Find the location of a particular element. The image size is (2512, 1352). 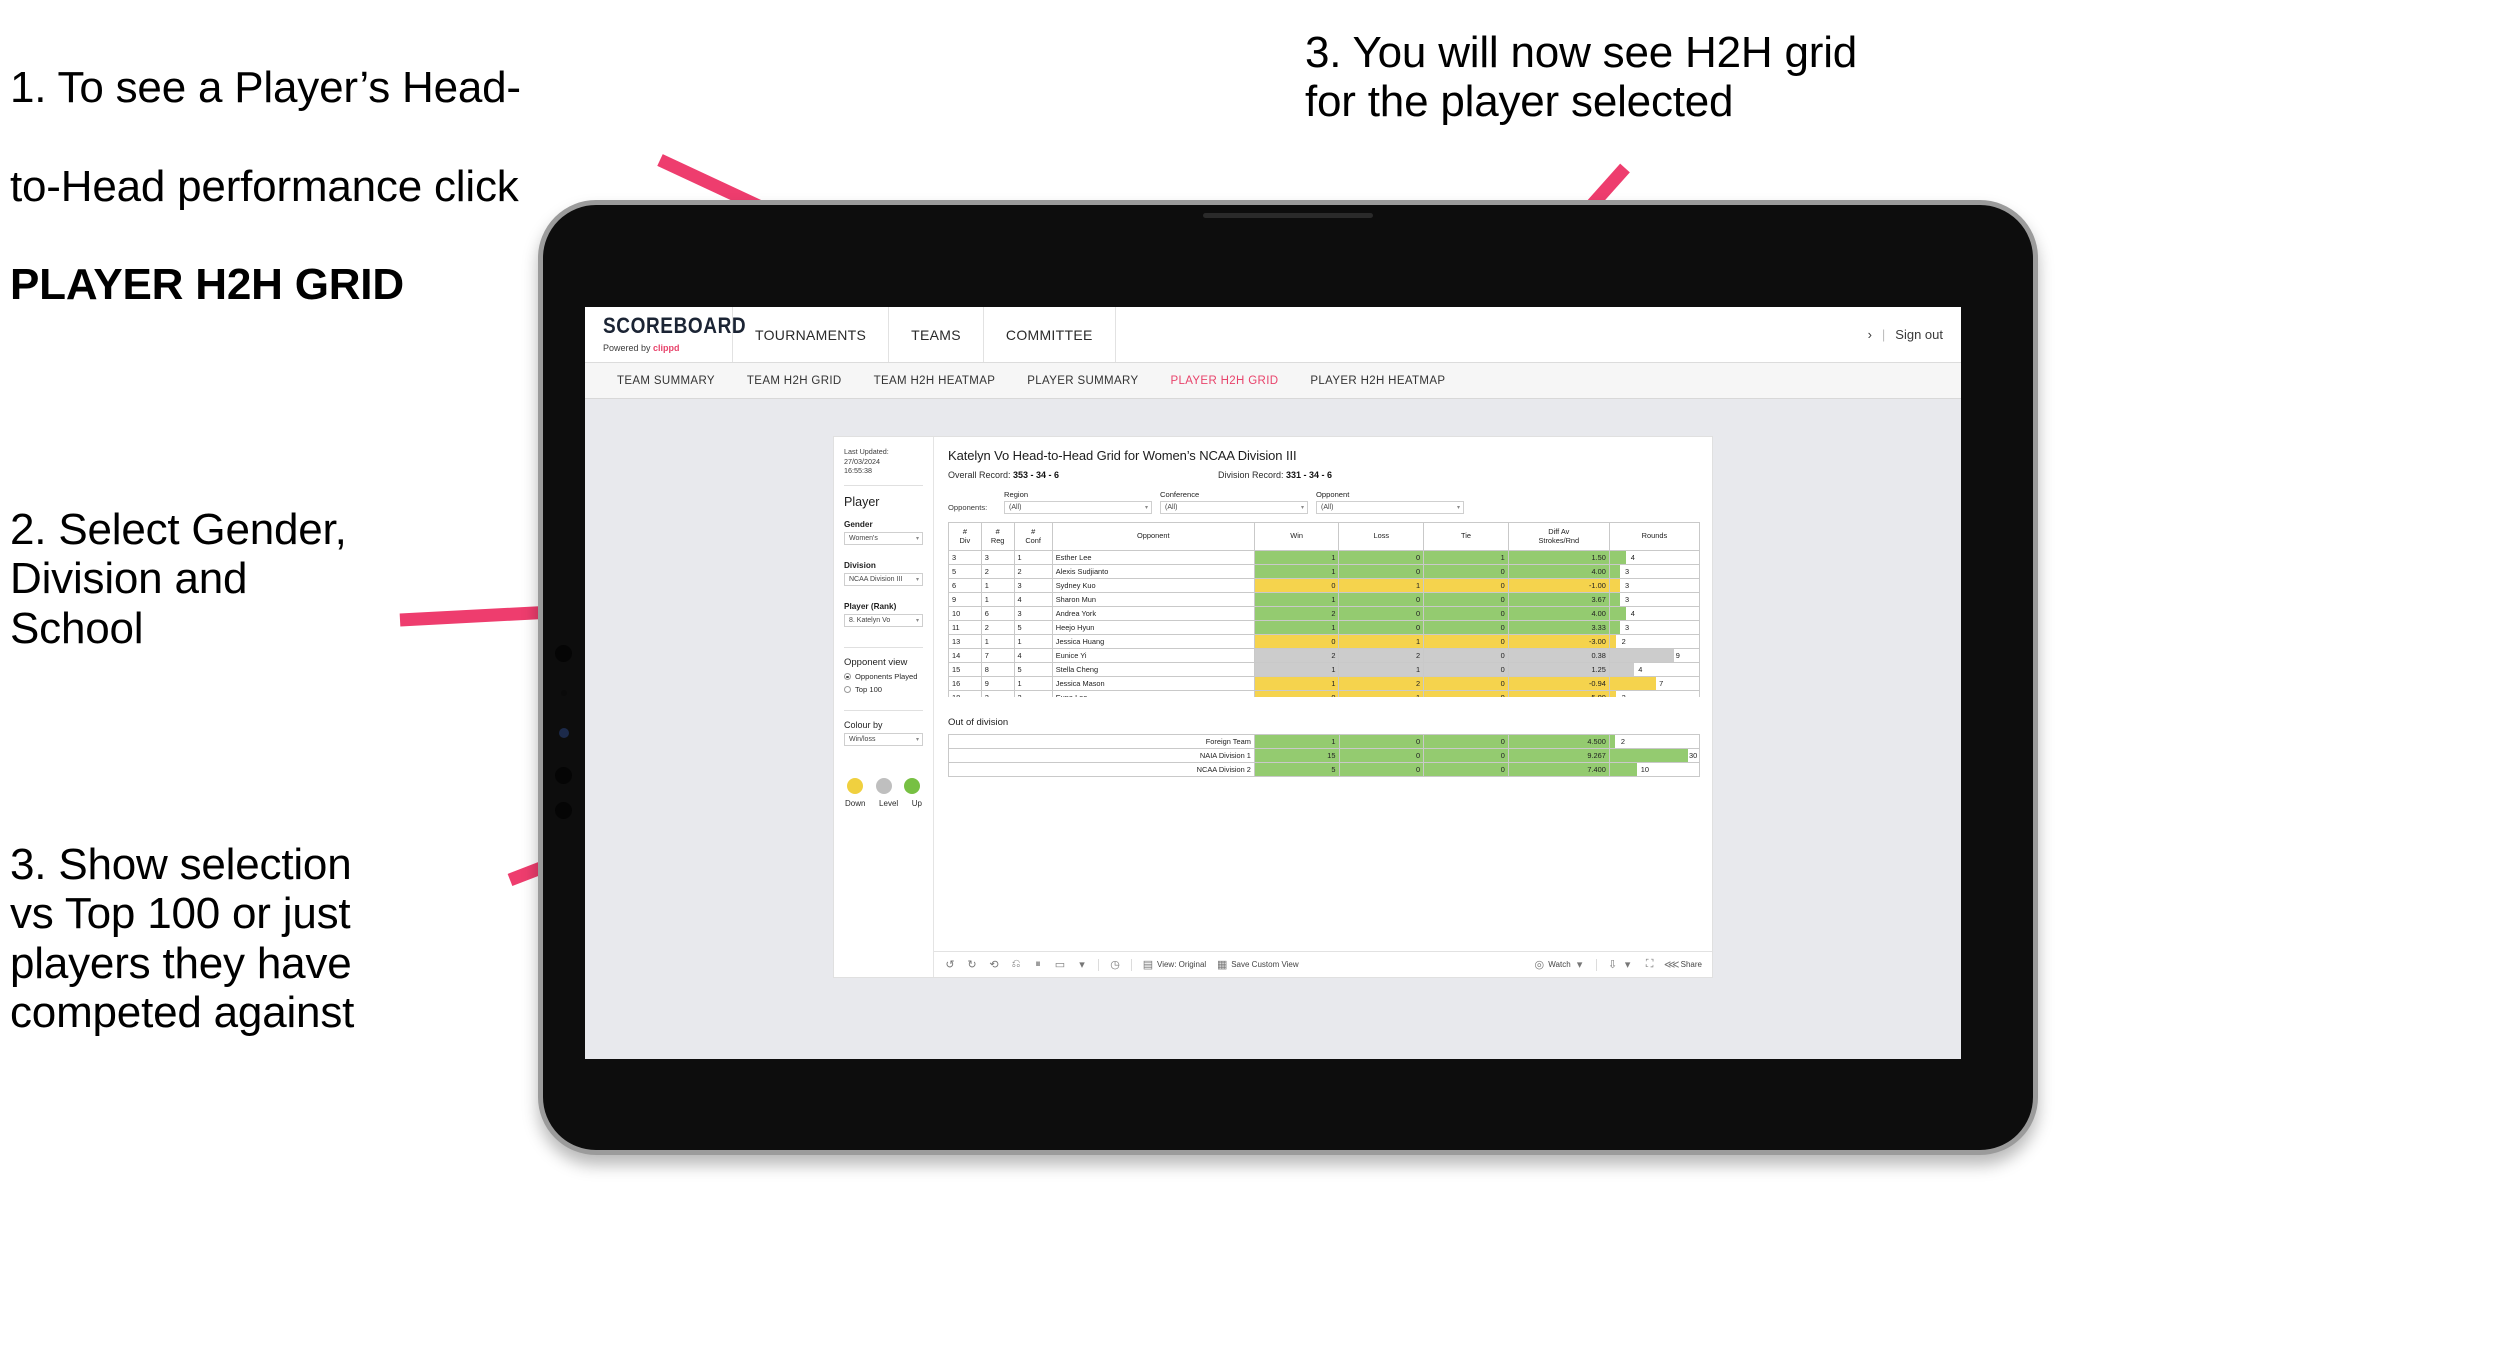

table-row: 13 1 1 Jessica Huang 0 1 0 -3.00 2 is located at coordinates (1324, 641).